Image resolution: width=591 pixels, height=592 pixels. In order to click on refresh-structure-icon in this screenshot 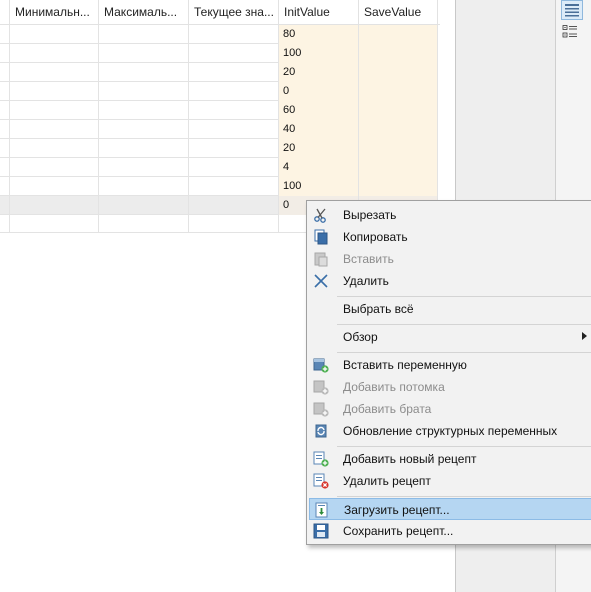, I will do `click(321, 431)`.